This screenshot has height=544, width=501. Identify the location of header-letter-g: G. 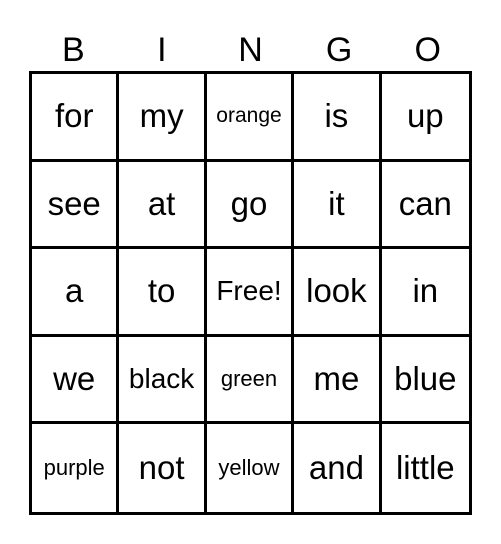
(339, 50).